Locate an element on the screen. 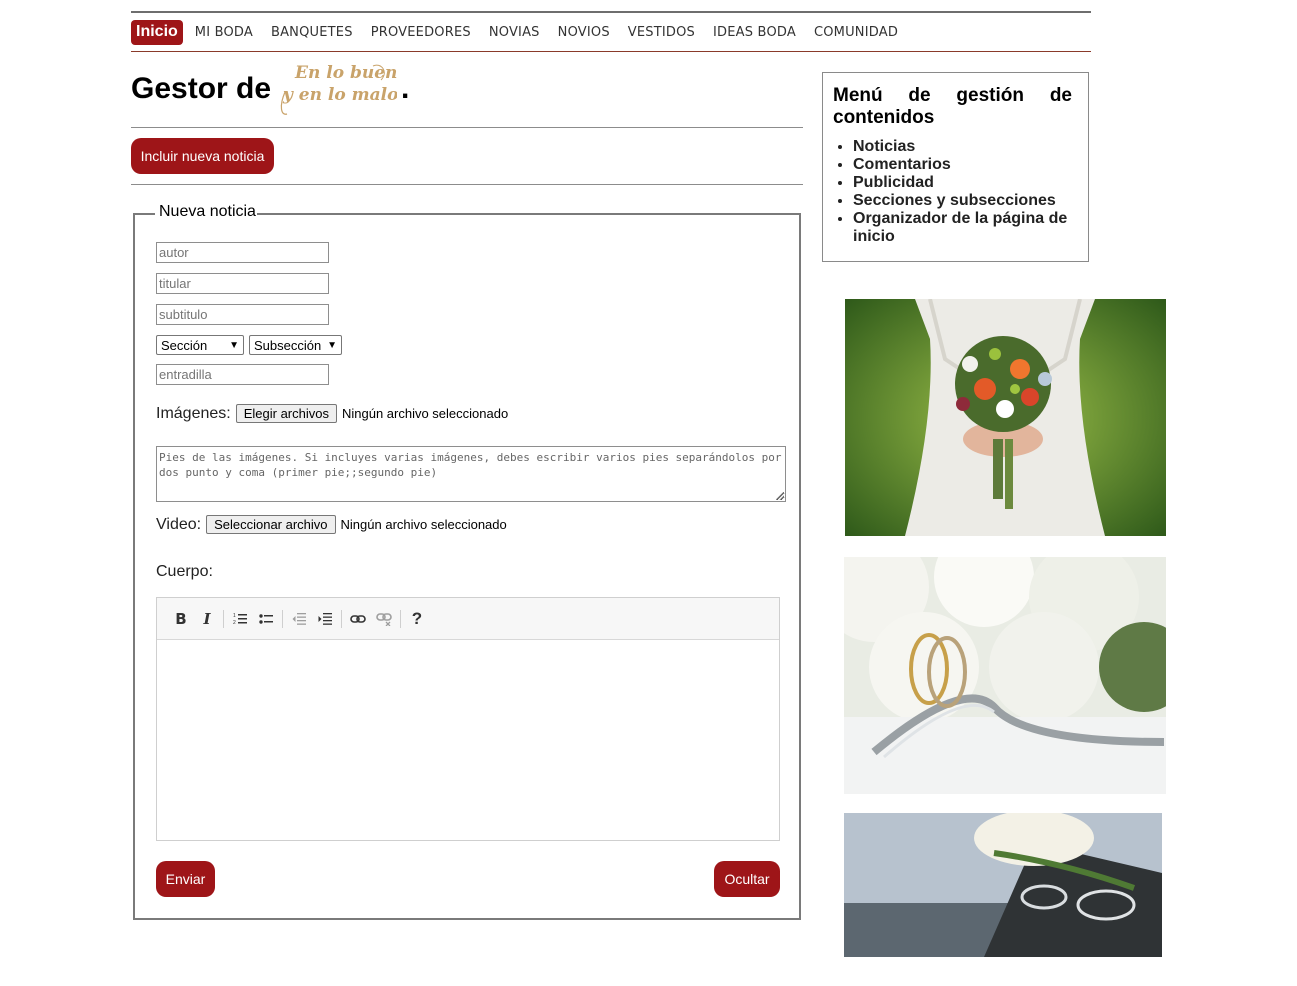 This screenshot has width=1297, height=986. side-menu-item-secciones: Secciones y subsecciones is located at coordinates (962, 201).